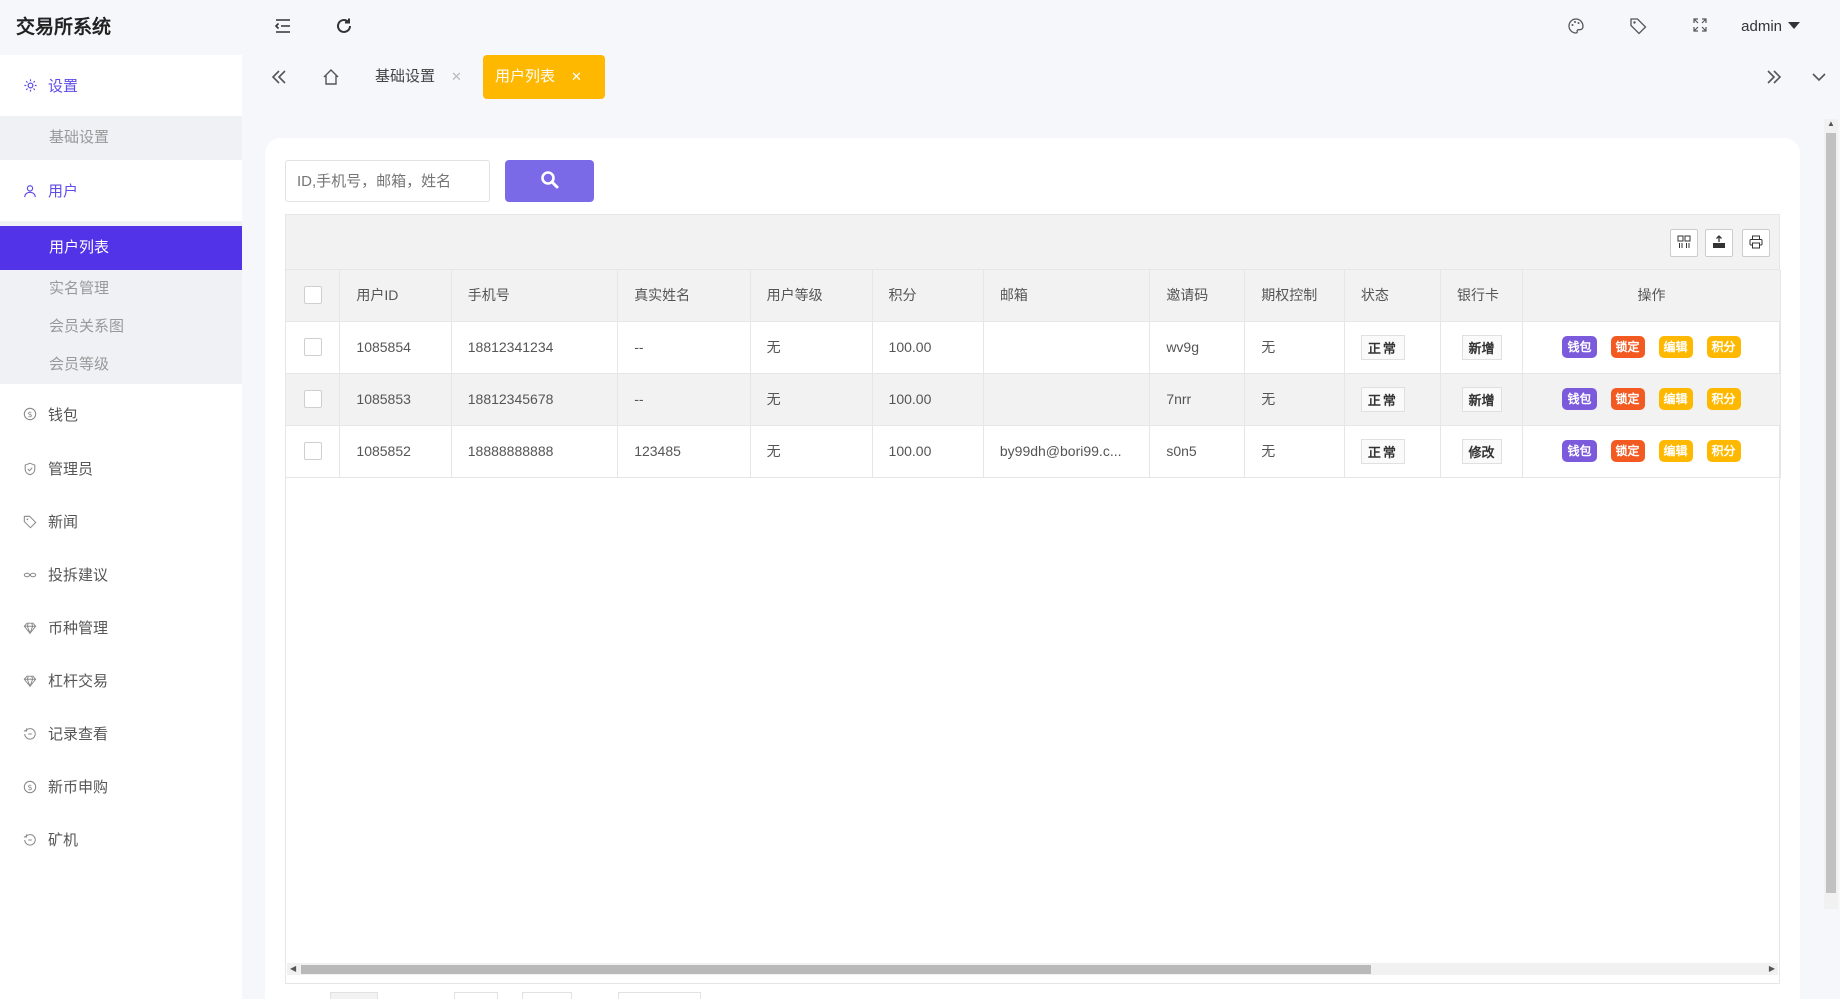 The image size is (1840, 999). What do you see at coordinates (1770, 26) in the screenshot?
I see `user-menu: admin` at bounding box center [1770, 26].